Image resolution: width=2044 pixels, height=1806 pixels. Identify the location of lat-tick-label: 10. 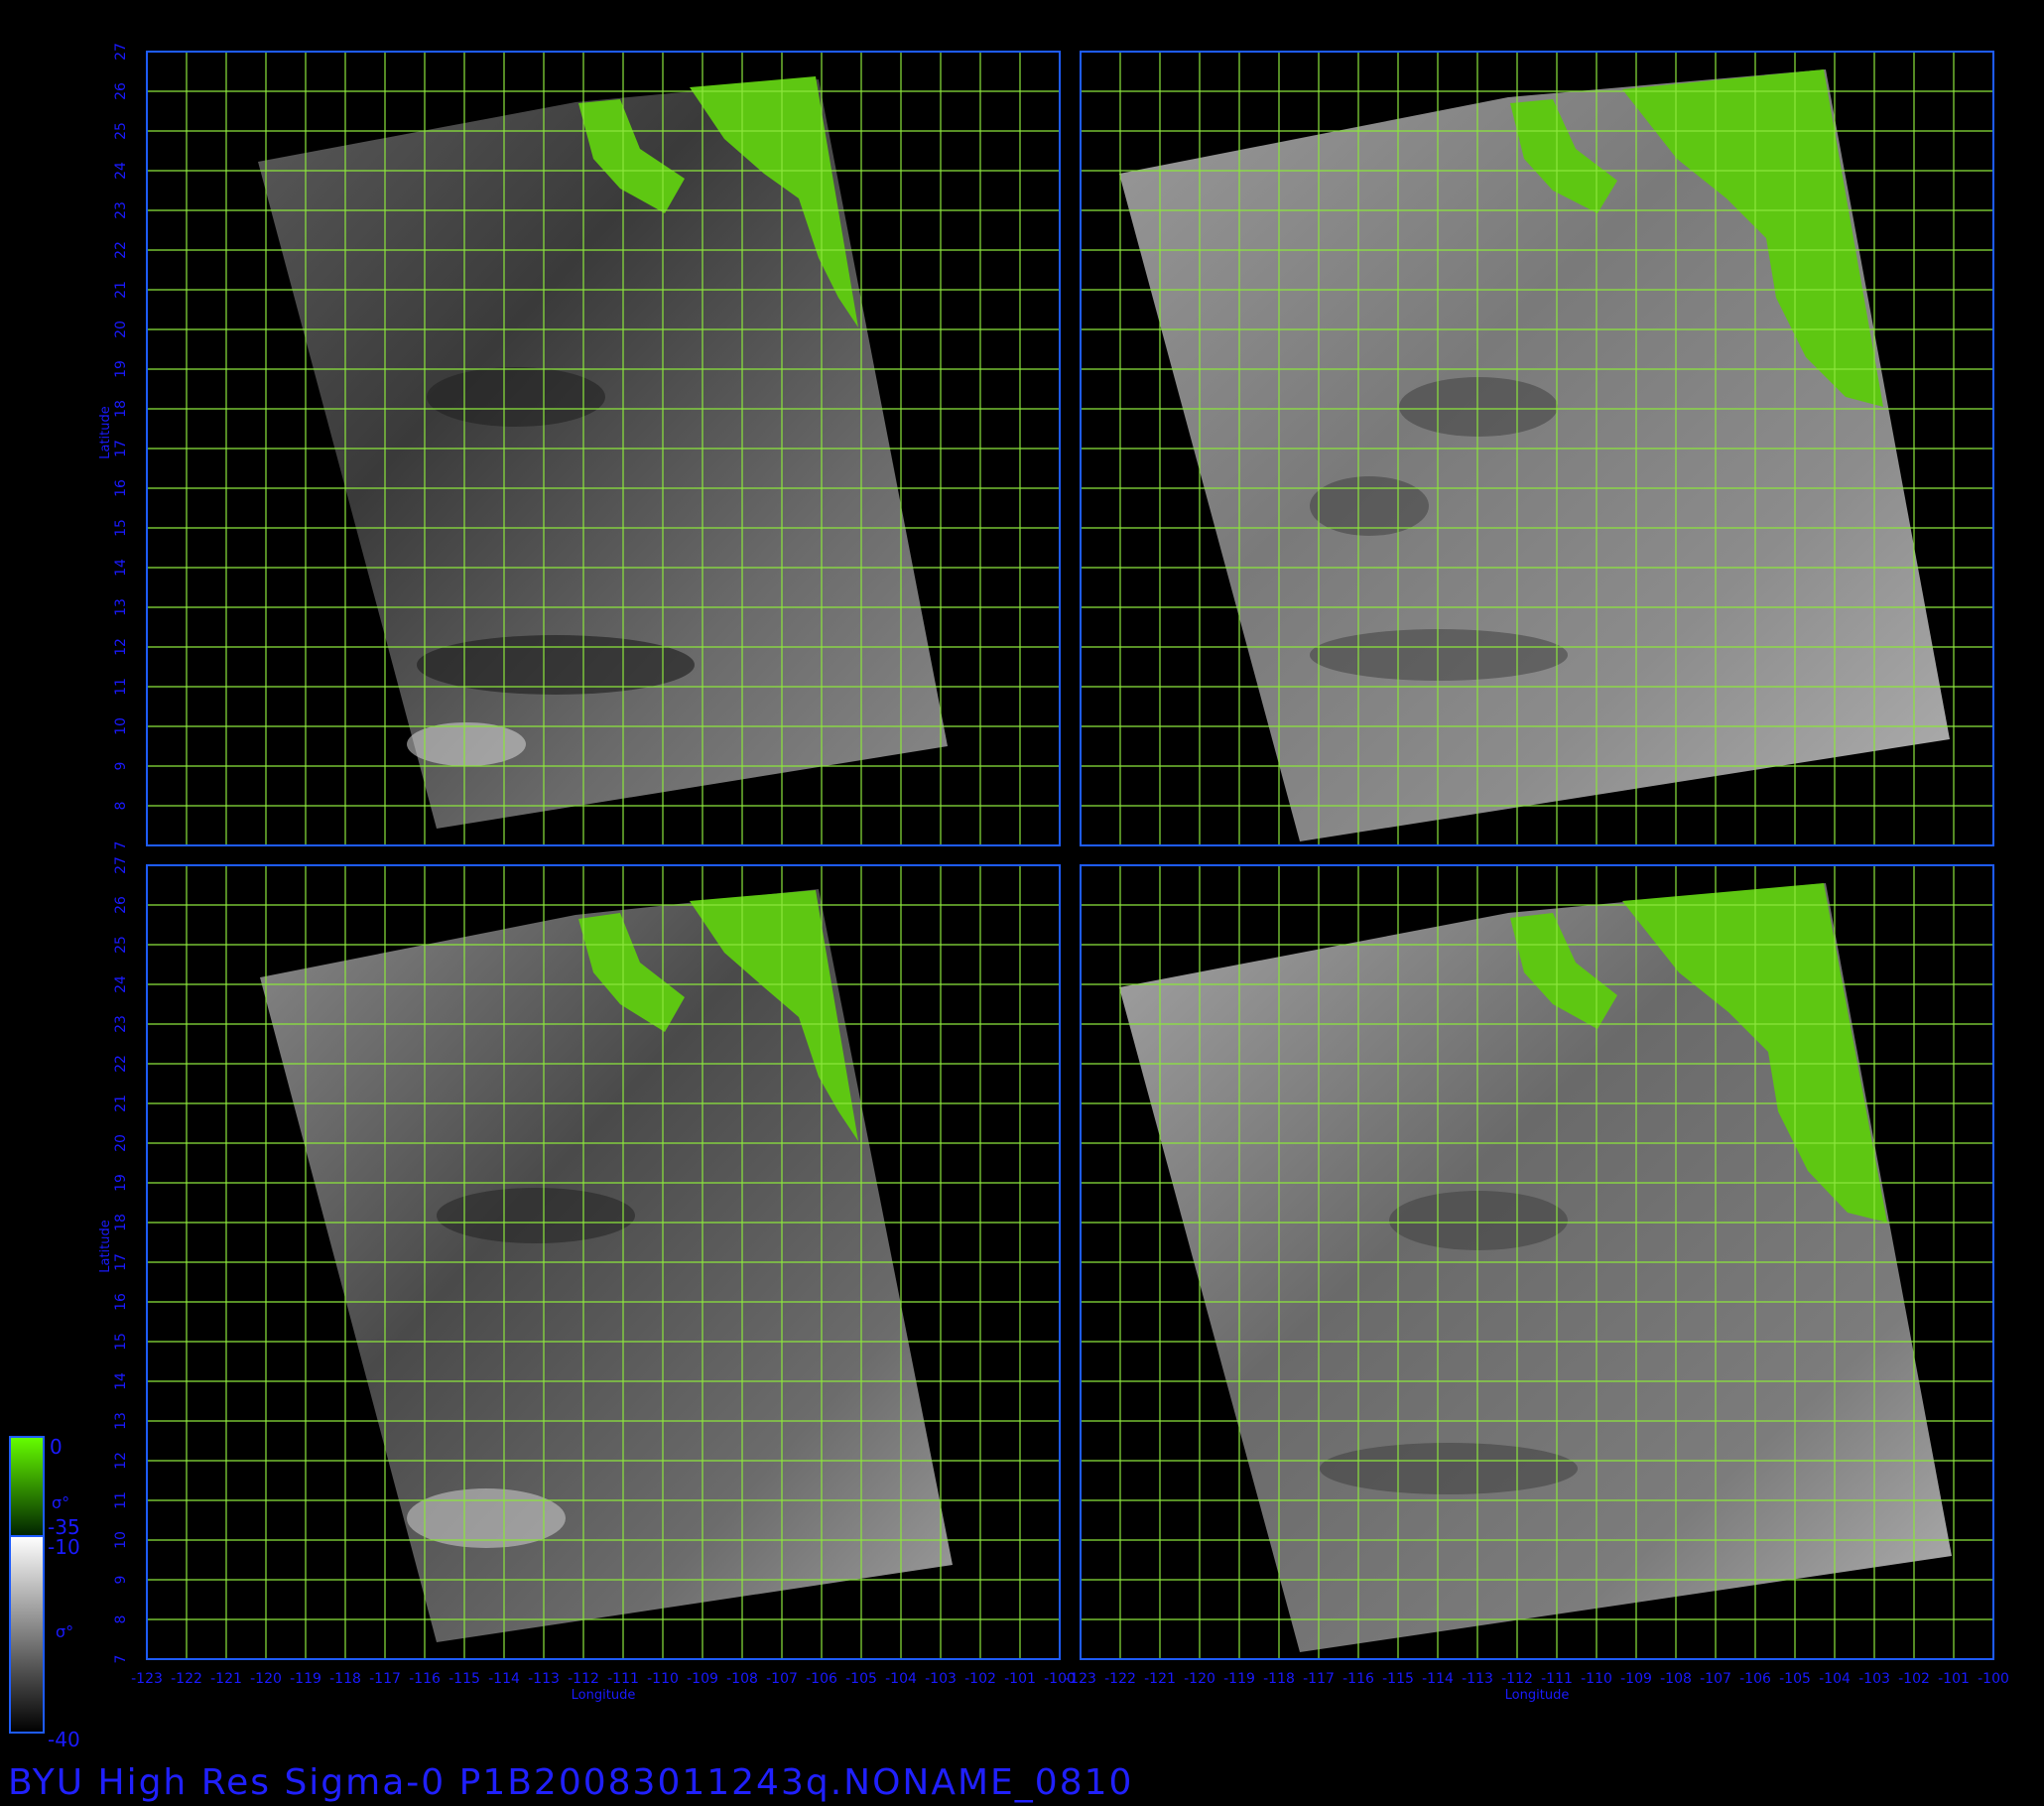
(121, 726).